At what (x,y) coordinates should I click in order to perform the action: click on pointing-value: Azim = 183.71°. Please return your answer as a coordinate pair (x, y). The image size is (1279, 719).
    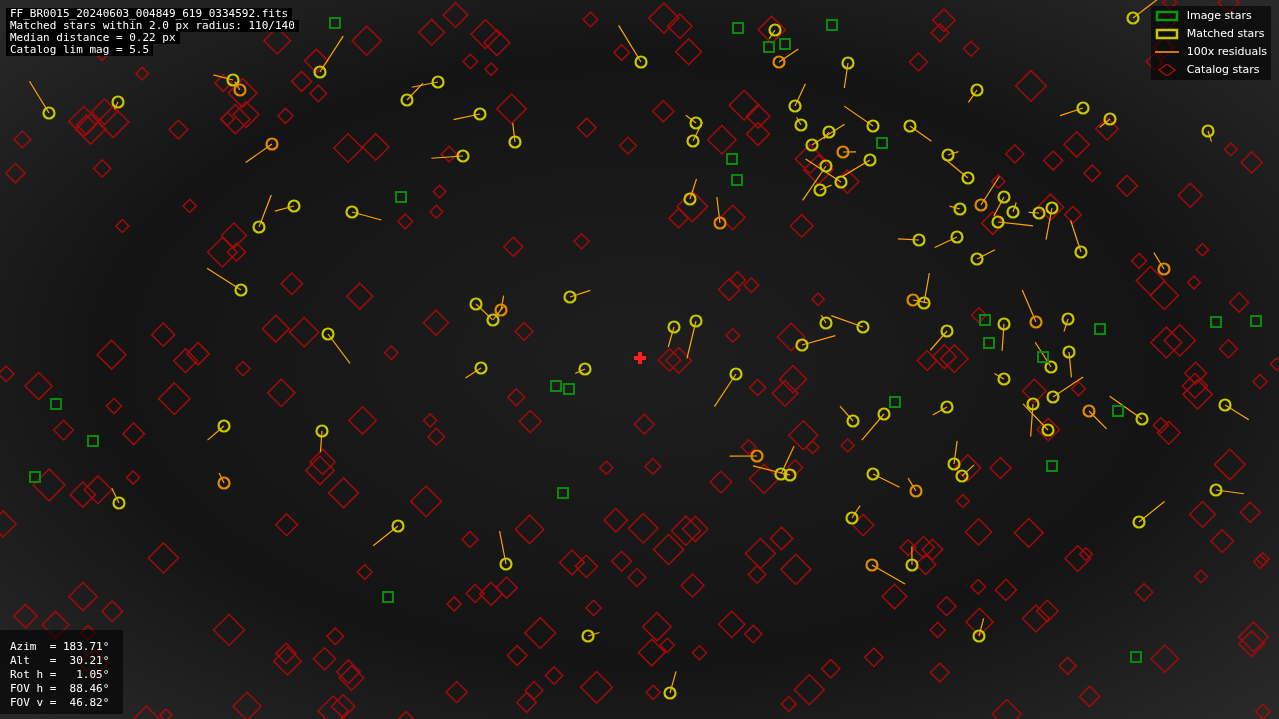
    Looking at the image, I should click on (60, 647).